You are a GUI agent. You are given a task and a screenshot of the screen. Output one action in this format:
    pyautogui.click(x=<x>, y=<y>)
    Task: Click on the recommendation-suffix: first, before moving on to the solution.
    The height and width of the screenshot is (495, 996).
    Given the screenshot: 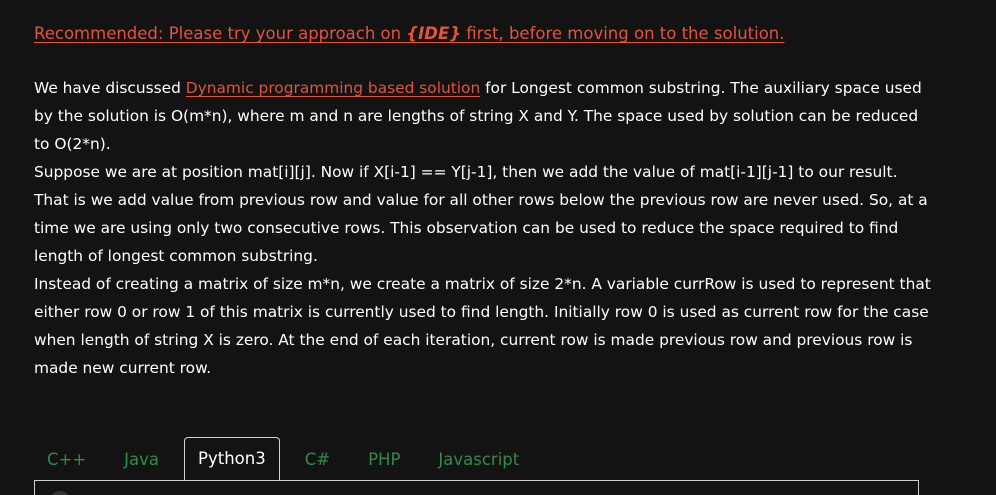 What is the action you would take?
    pyautogui.click(x=622, y=33)
    